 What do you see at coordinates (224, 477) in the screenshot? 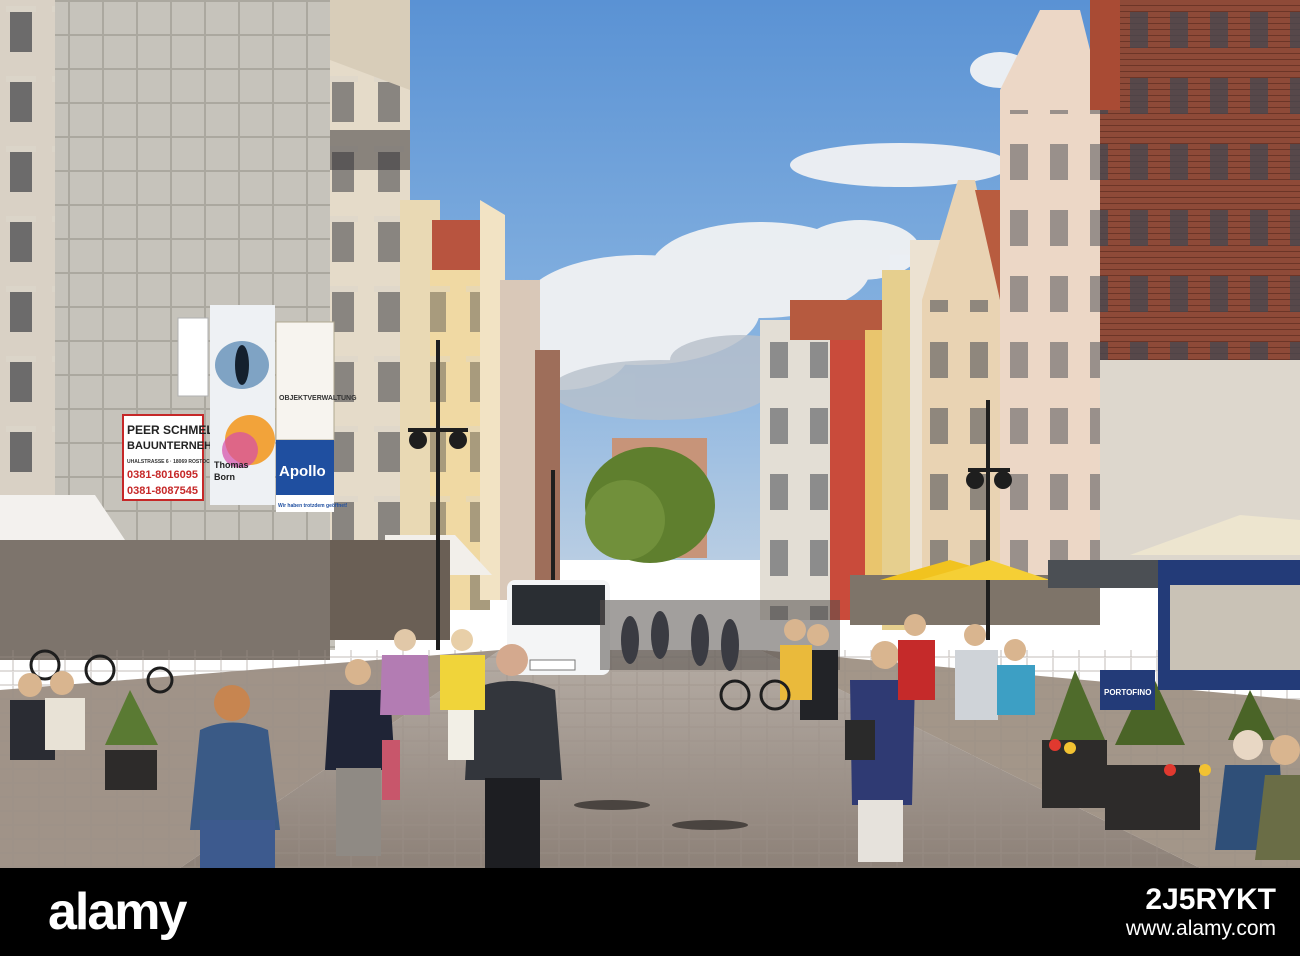
I see `eye-banner-name2: Born` at bounding box center [224, 477].